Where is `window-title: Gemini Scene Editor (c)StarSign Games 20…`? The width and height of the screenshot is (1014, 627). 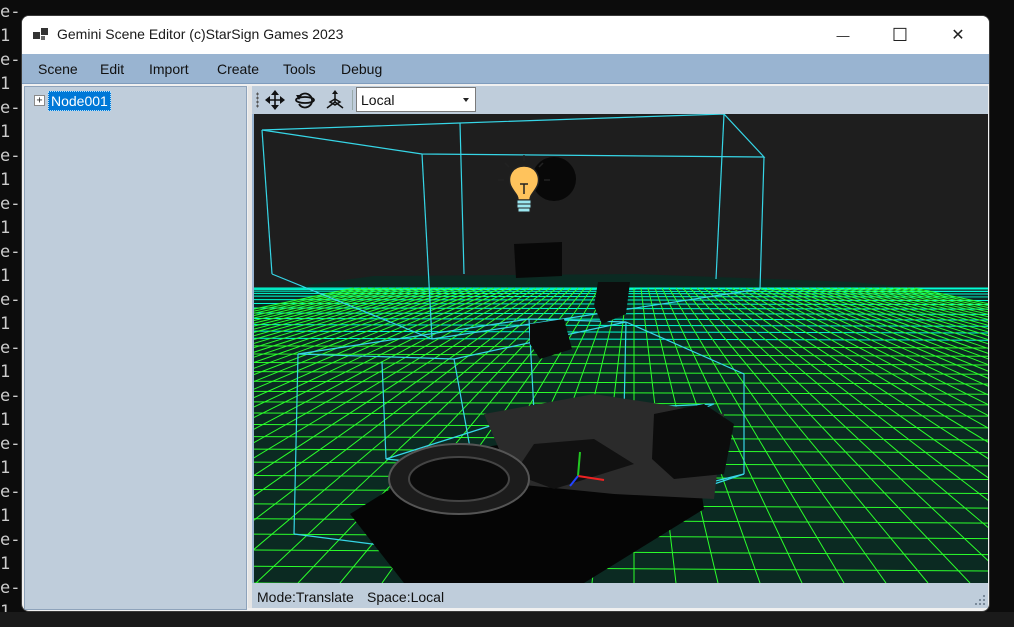
window-title: Gemini Scene Editor (c)StarSign Games 20… is located at coordinates (200, 34).